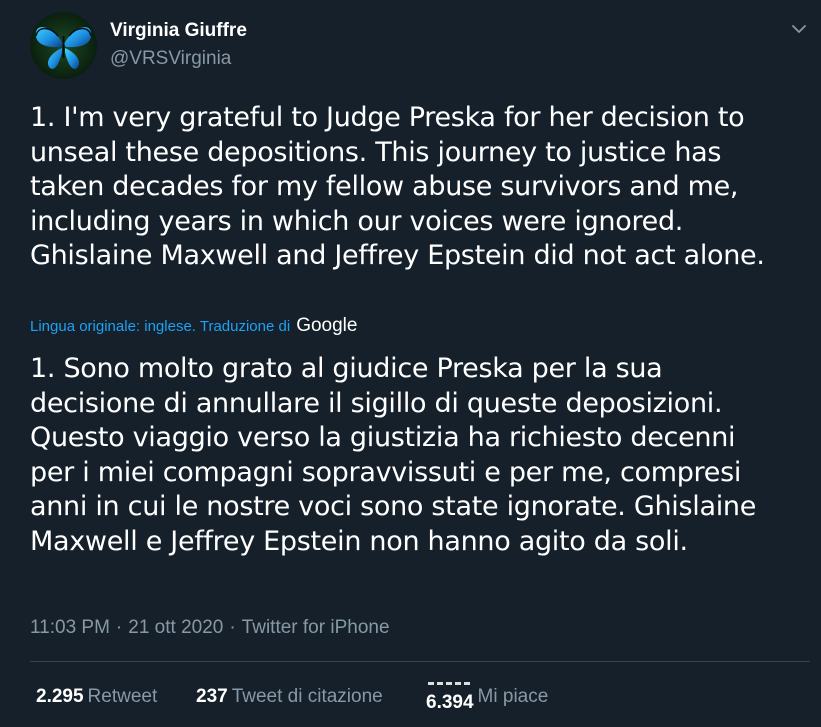 This screenshot has width=821, height=727. I want to click on tweet-metadata: 11:03 PM · 21 ott 2020 · Twitter for iPhone, so click(210, 628).